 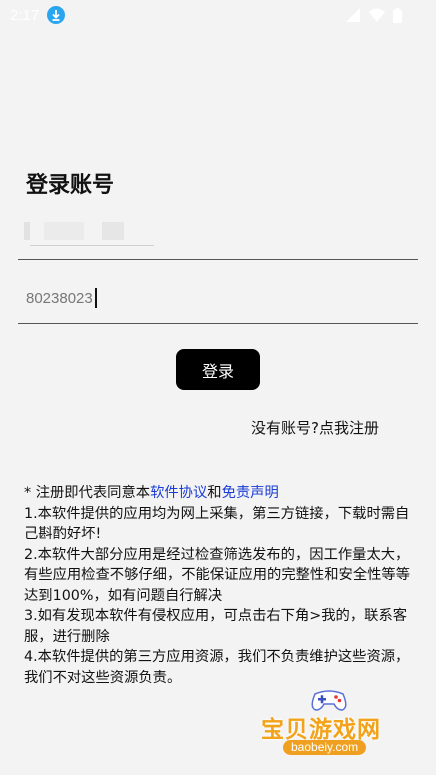 What do you see at coordinates (325, 747) in the screenshot?
I see `watermark-url: baobeiy.com` at bounding box center [325, 747].